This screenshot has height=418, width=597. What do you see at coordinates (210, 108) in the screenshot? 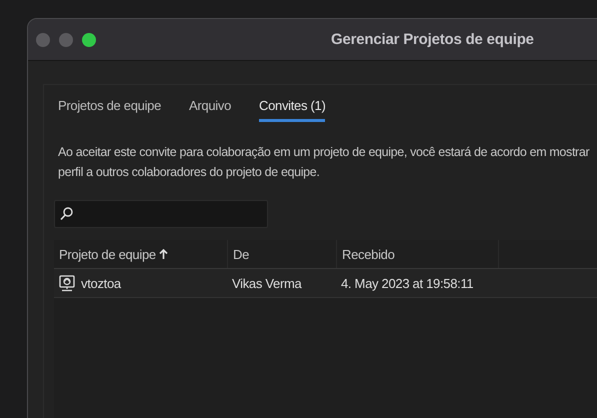
I see `tab: Arquivo` at bounding box center [210, 108].